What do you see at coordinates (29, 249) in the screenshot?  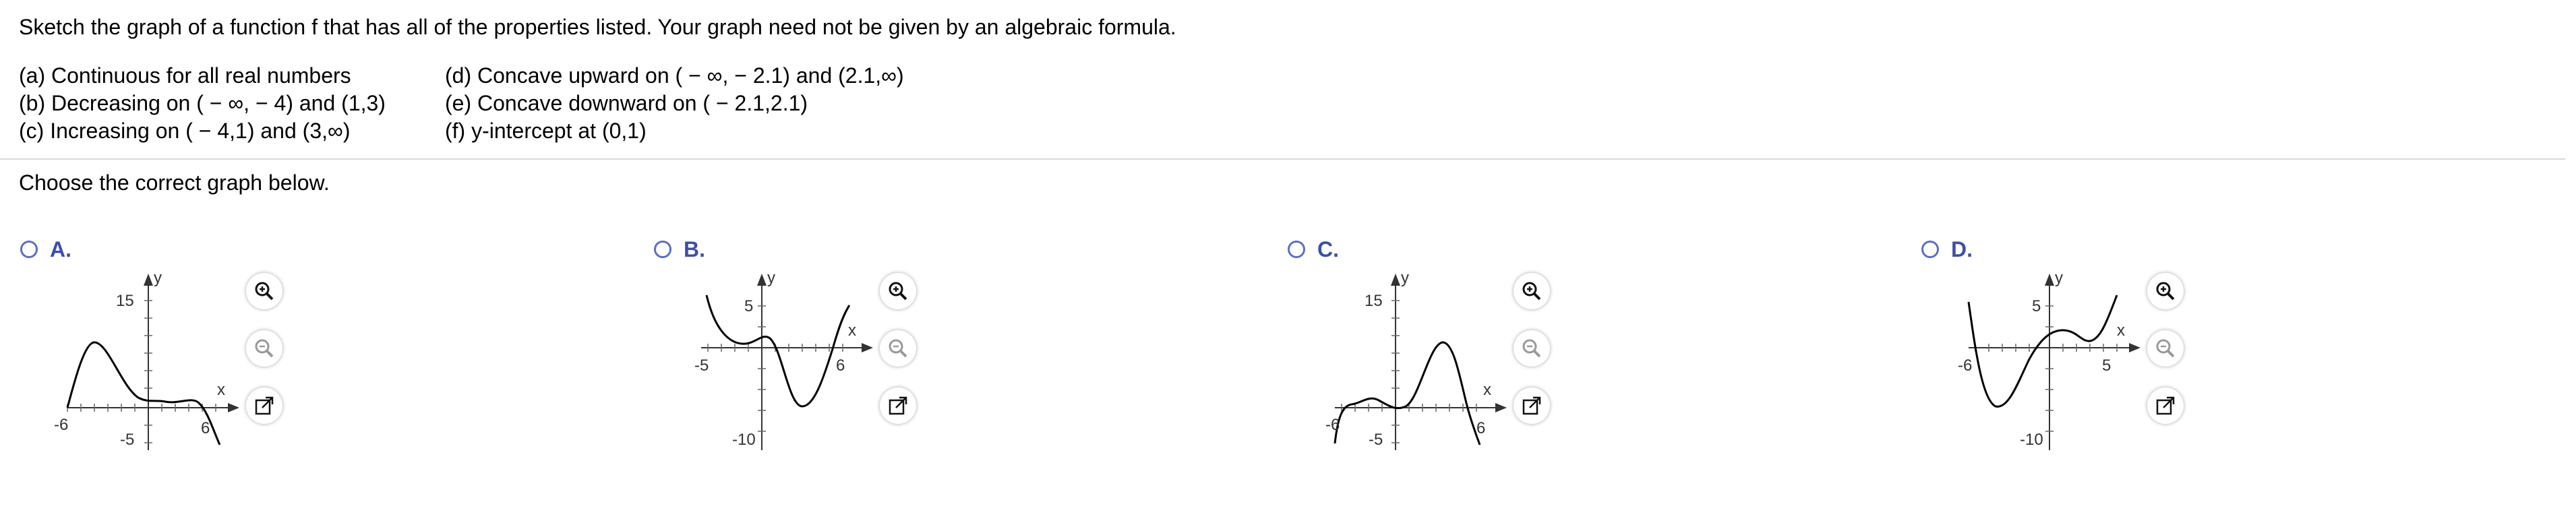 I see `option-a-radio` at bounding box center [29, 249].